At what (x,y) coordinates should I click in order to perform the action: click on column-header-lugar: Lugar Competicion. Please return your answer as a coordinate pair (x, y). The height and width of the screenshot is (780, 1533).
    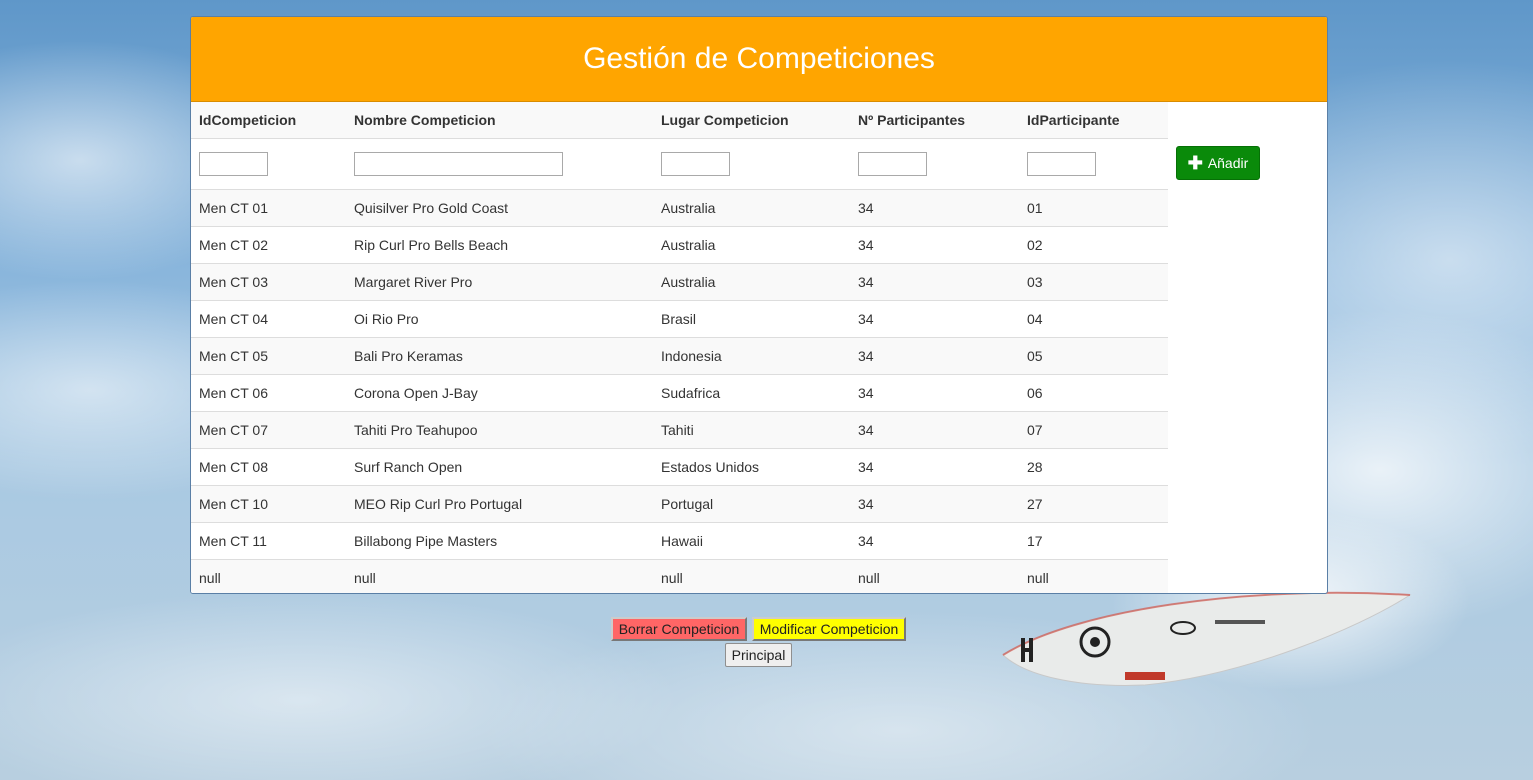
    Looking at the image, I should click on (751, 120).